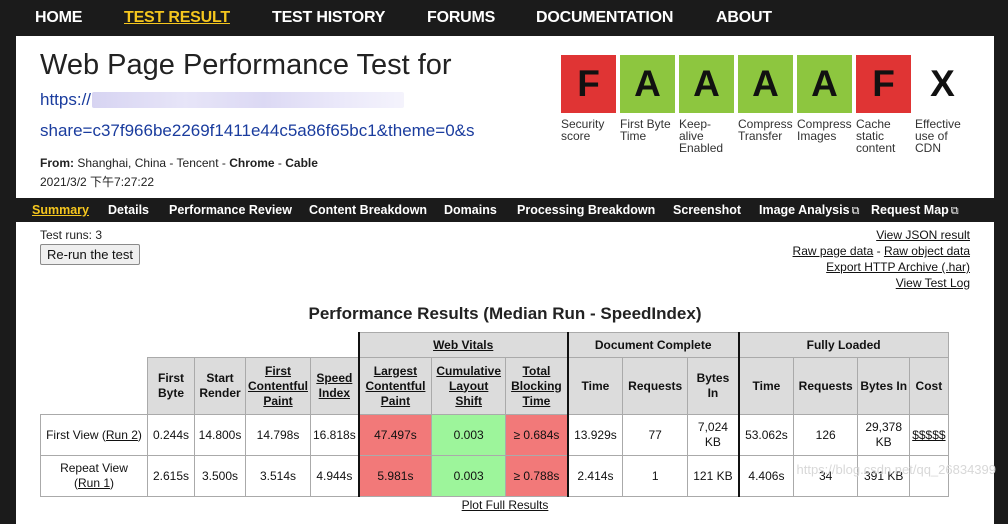 This screenshot has height=524, width=1008. What do you see at coordinates (65, 100) in the screenshot?
I see `tested-url-link: https://` at bounding box center [65, 100].